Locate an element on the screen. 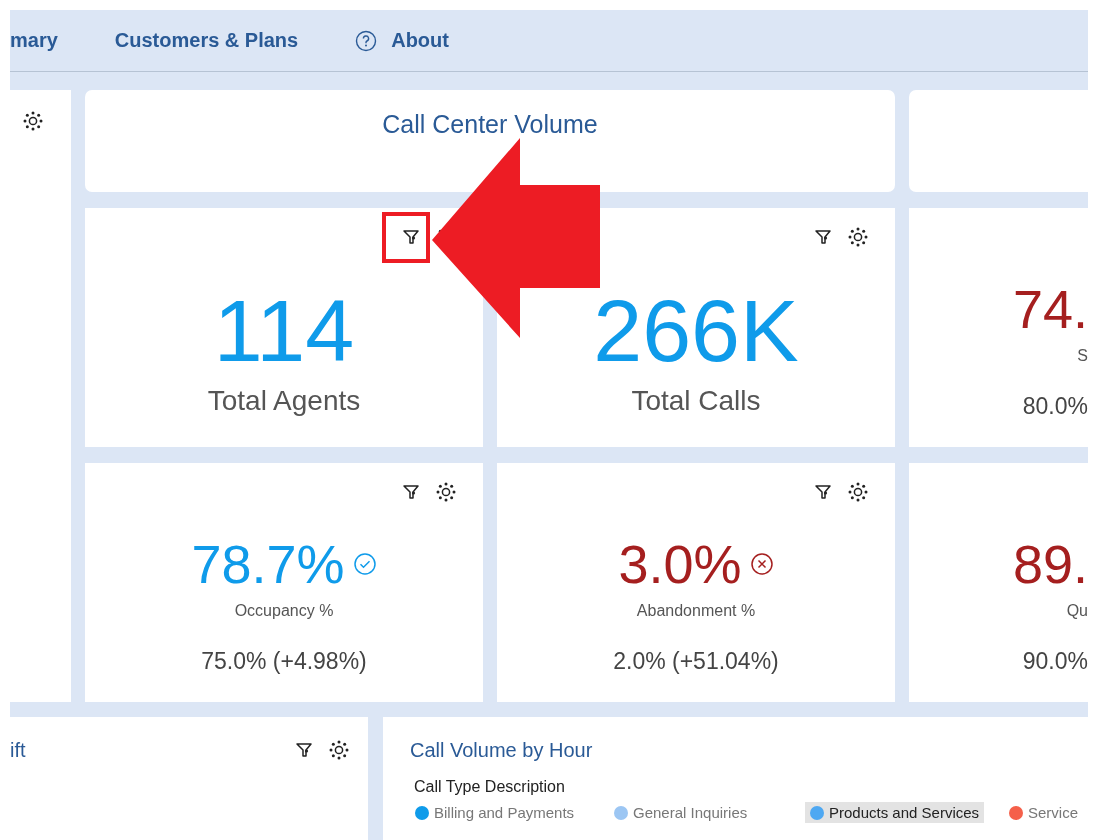 The width and height of the screenshot is (1094, 840). kpi-value: 266K is located at coordinates (696, 331).